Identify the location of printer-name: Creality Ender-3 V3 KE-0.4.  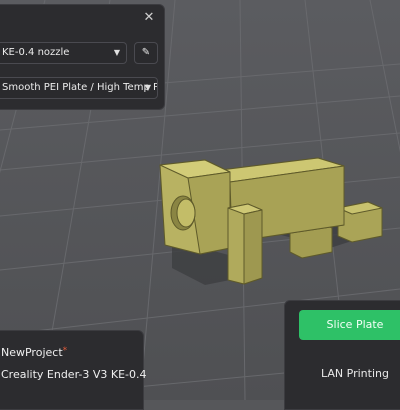
(74, 374).